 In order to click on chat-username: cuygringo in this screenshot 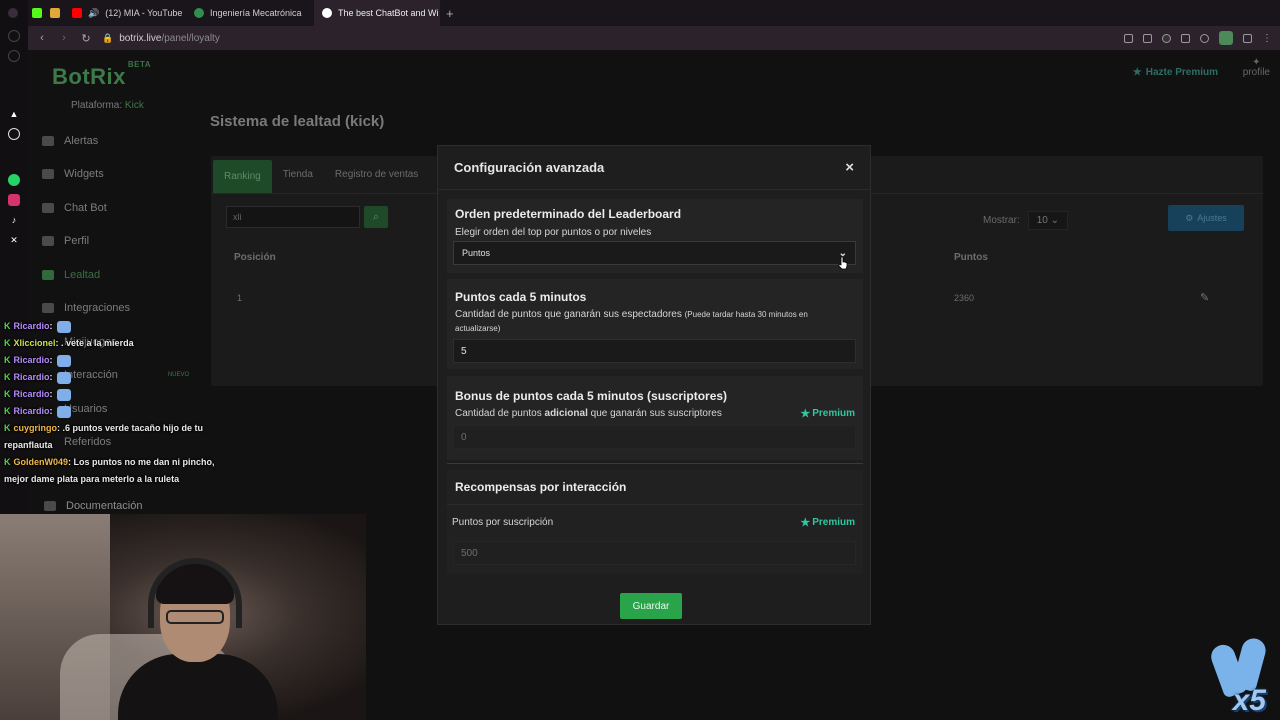, I will do `click(36, 428)`.